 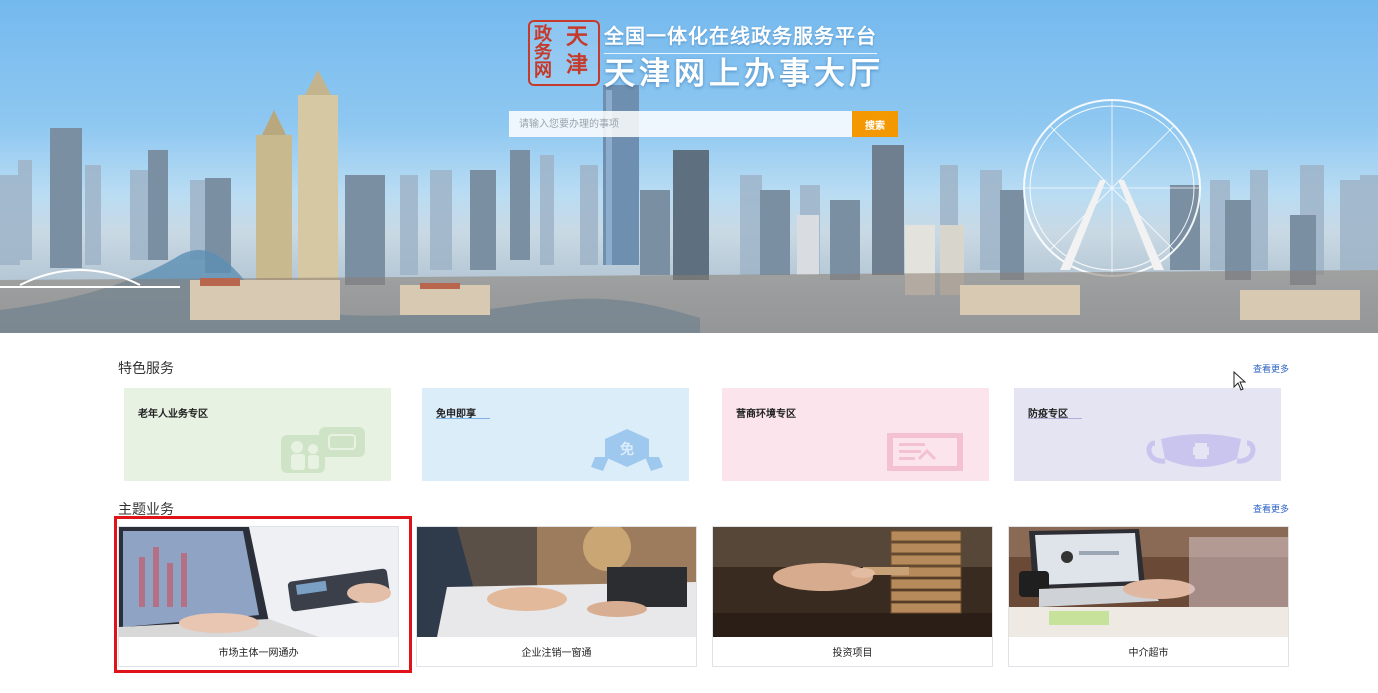 I want to click on jenga-blocks-photo, so click(x=852, y=582).